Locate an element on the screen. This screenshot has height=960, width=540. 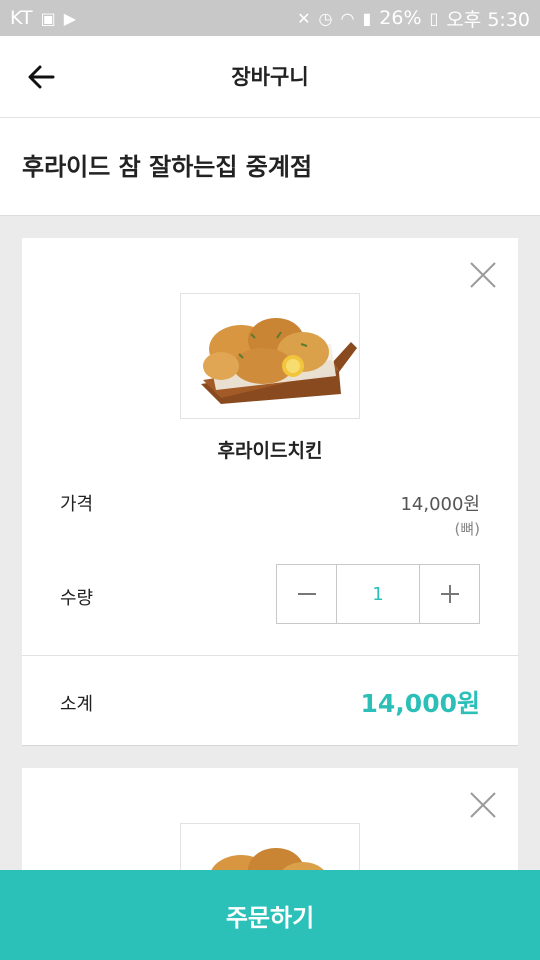
item-price: 14,000원 is located at coordinates (440, 504).